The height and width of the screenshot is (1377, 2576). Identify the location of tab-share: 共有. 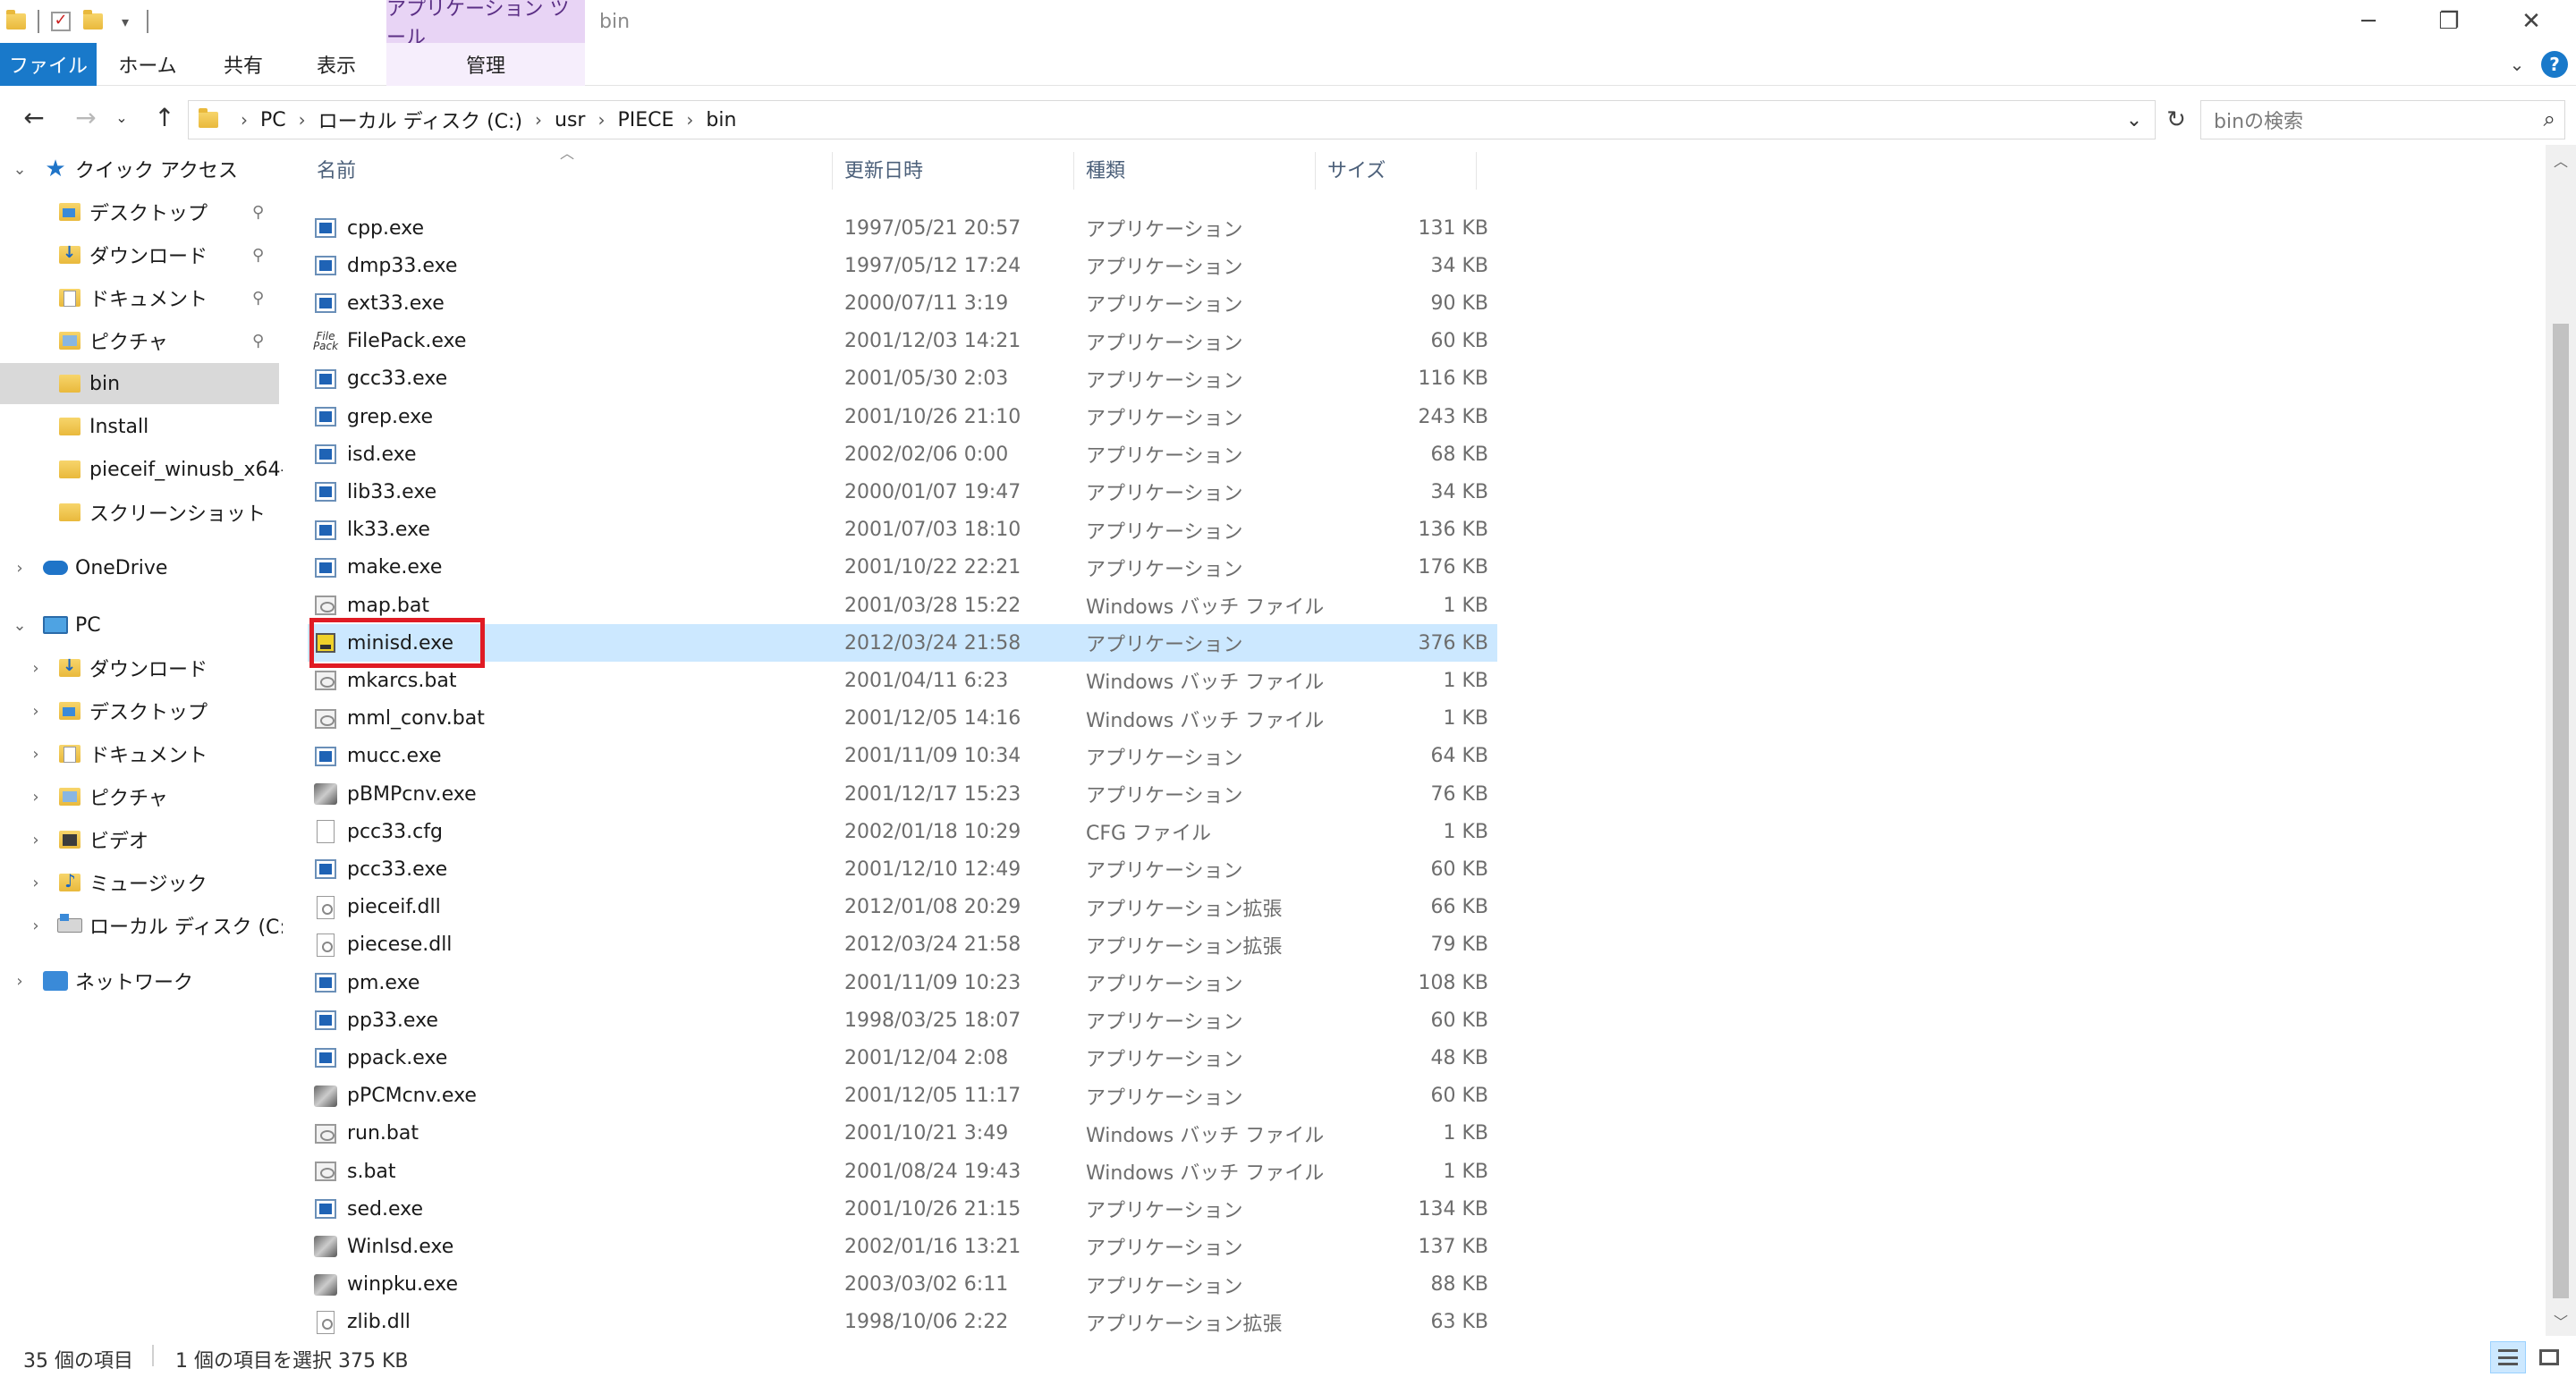
(243, 64).